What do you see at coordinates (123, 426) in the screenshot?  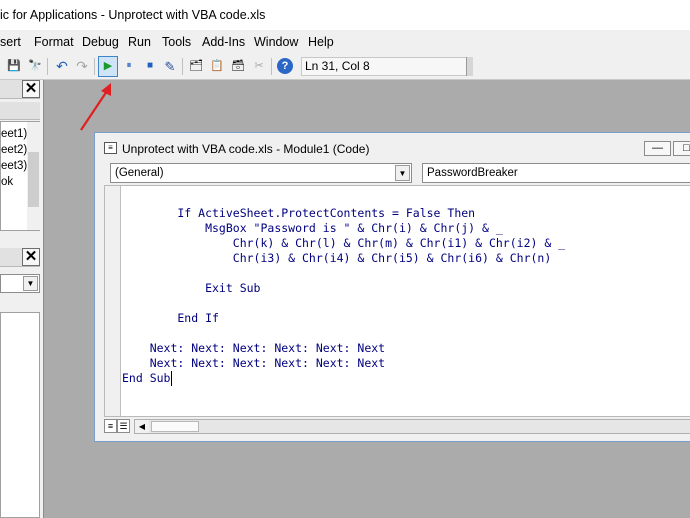 I see `full-module-view-icon: ☰` at bounding box center [123, 426].